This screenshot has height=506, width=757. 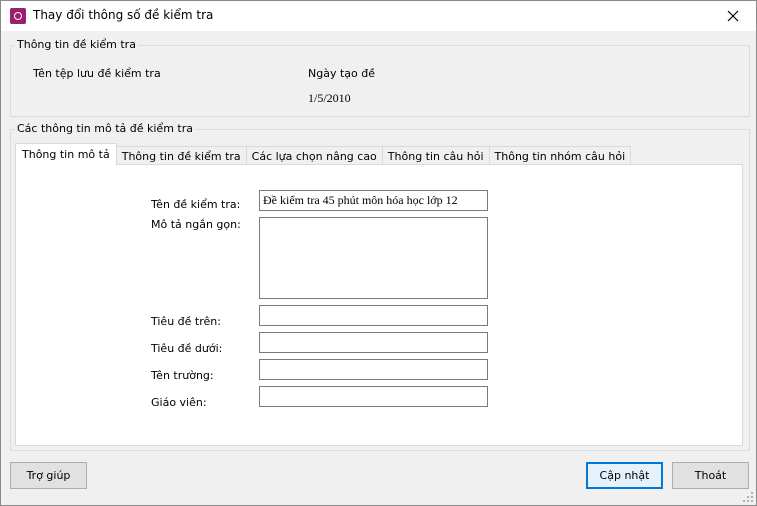 I want to click on bottom-title-input, so click(x=373, y=342).